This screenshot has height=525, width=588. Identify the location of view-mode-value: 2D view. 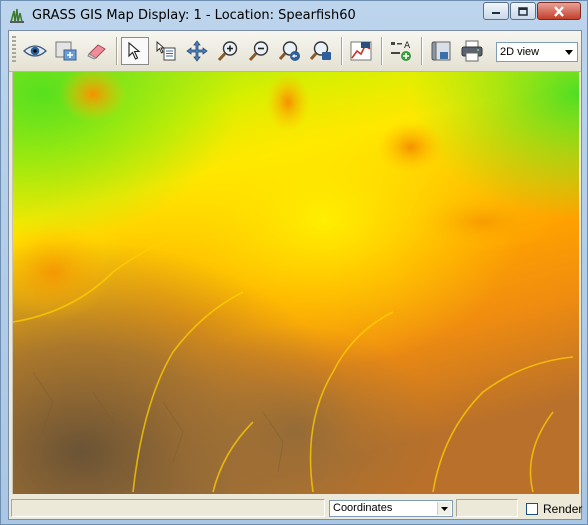
(520, 52).